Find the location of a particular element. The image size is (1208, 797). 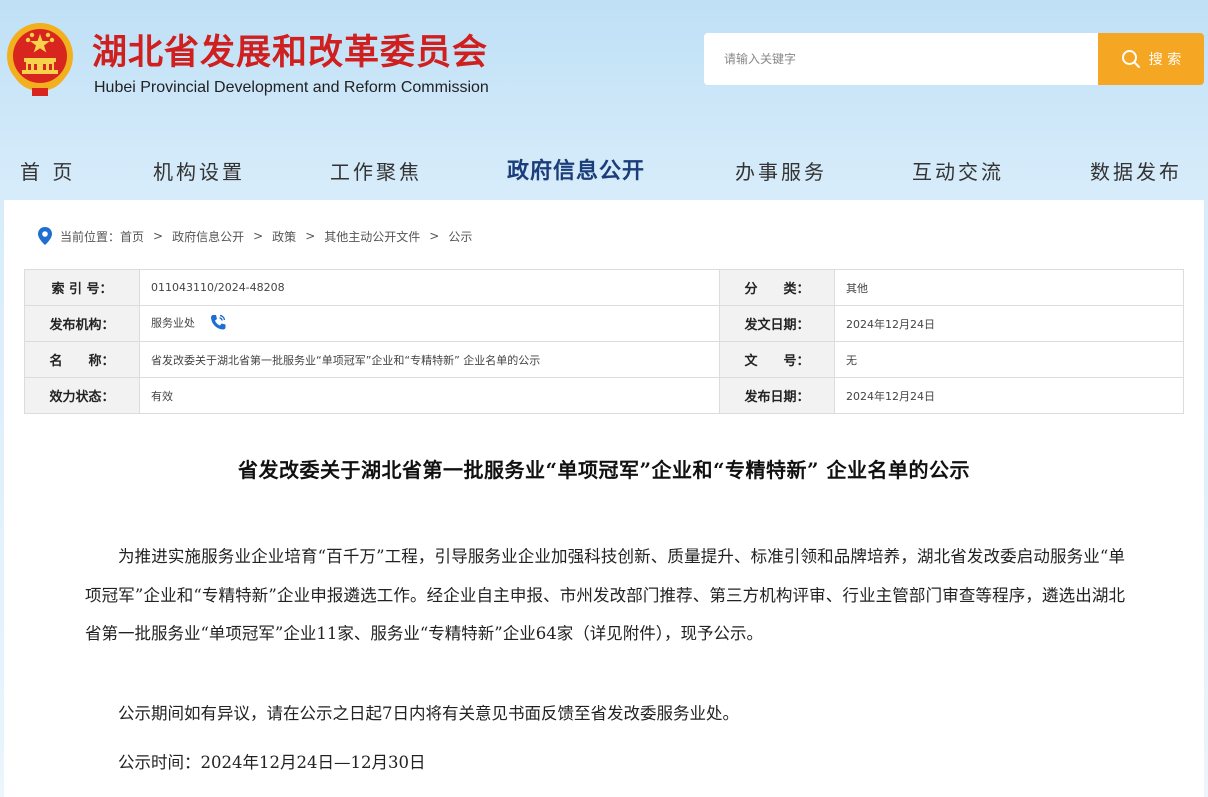

search-button: 搜 索 is located at coordinates (1151, 59).